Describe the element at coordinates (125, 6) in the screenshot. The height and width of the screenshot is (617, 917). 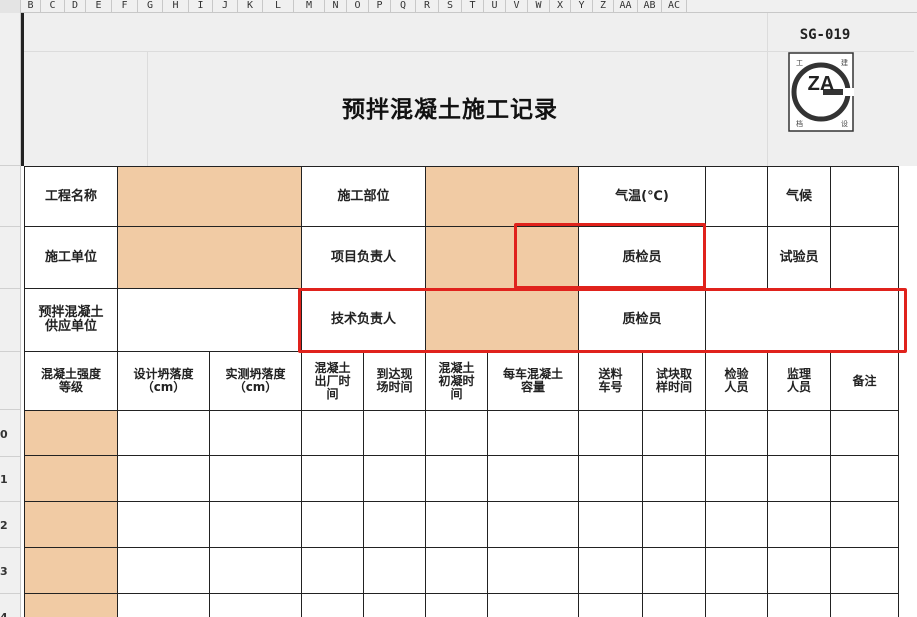
I see `column-header-cell: F` at that location.